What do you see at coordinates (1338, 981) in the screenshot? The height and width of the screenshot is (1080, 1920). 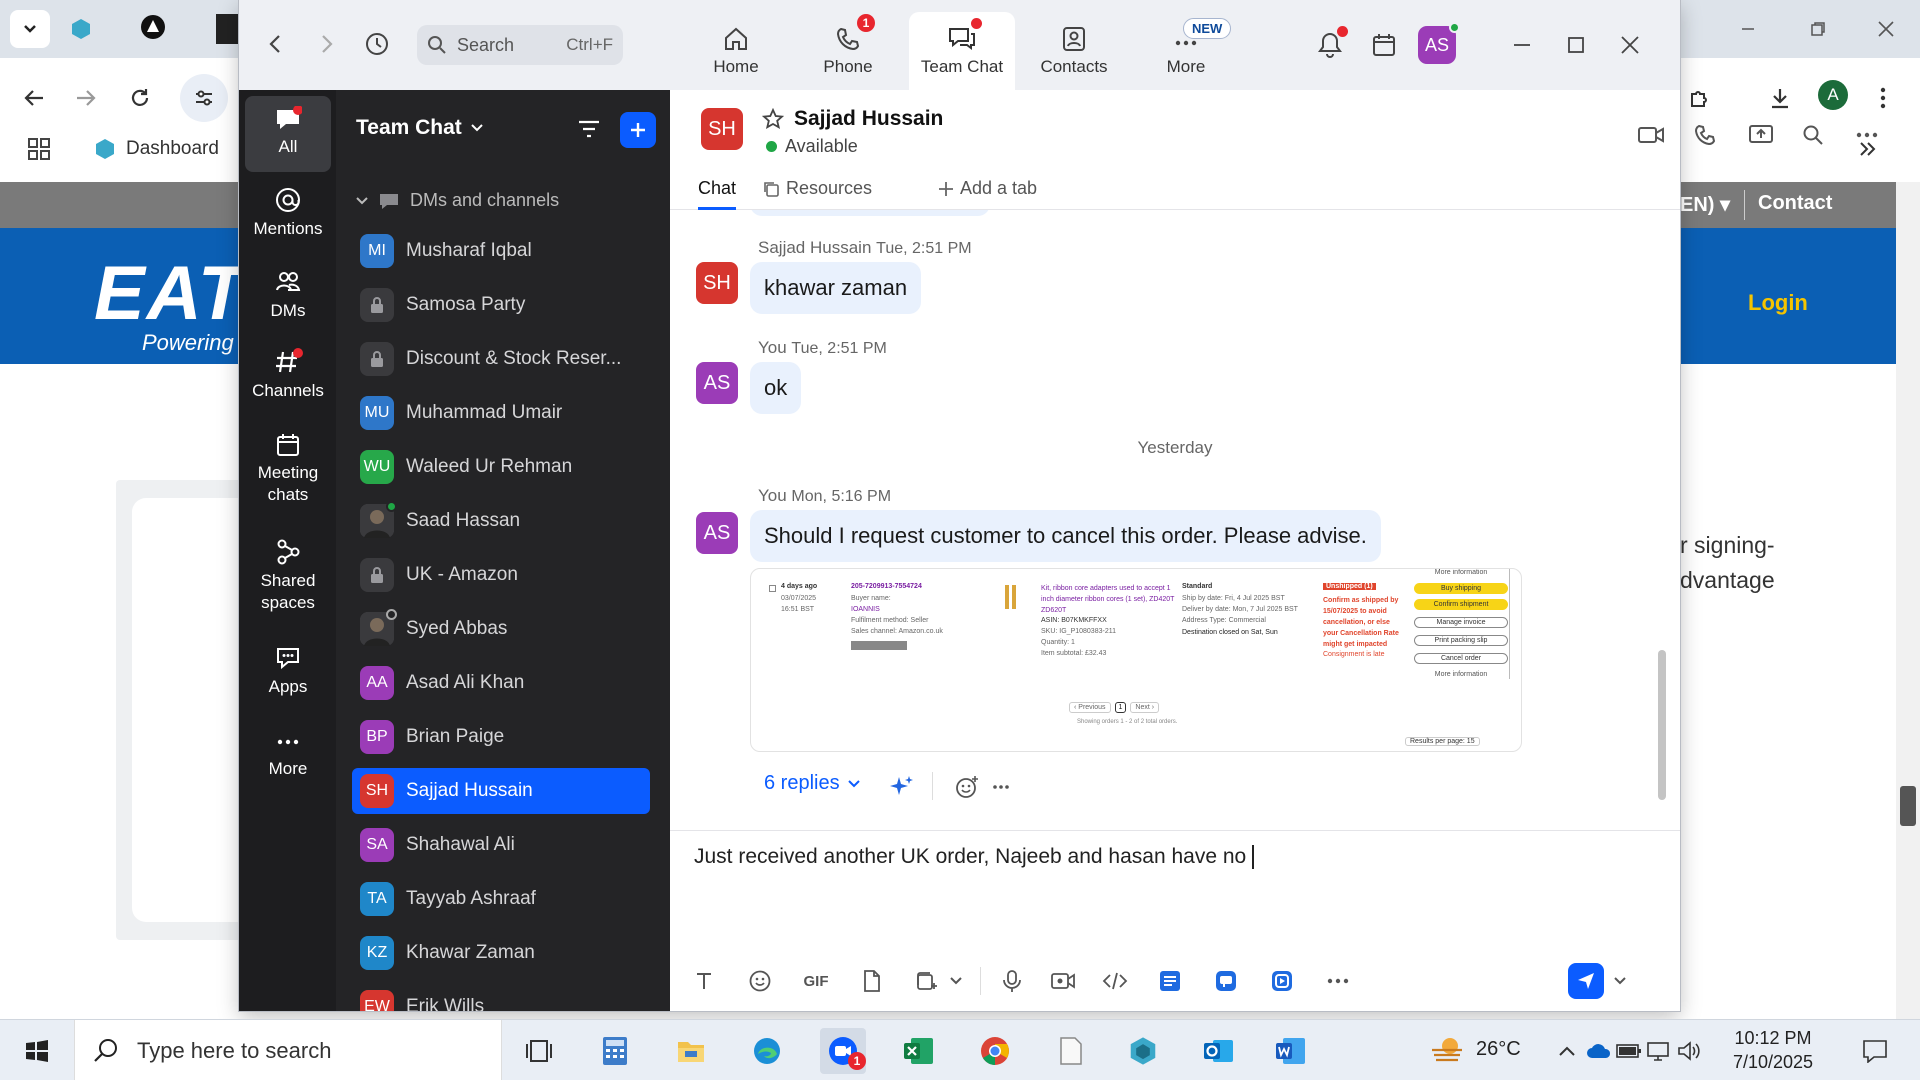 I see `more-tools-button` at bounding box center [1338, 981].